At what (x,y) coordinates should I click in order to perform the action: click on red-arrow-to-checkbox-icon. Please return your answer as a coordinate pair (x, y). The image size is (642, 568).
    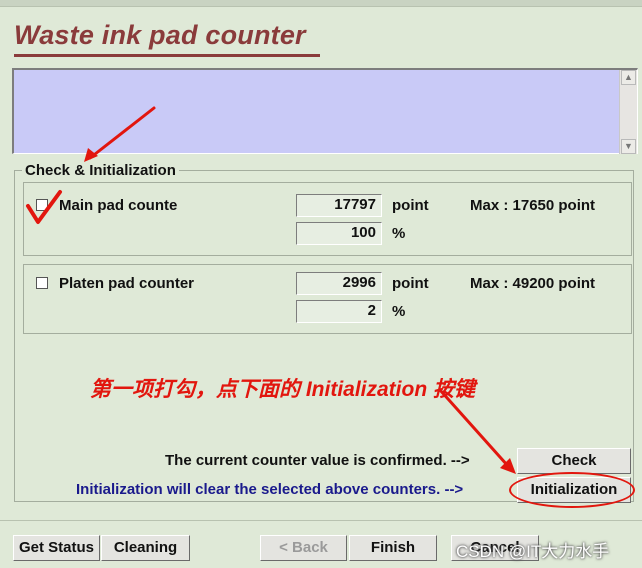
    Looking at the image, I should click on (120, 134).